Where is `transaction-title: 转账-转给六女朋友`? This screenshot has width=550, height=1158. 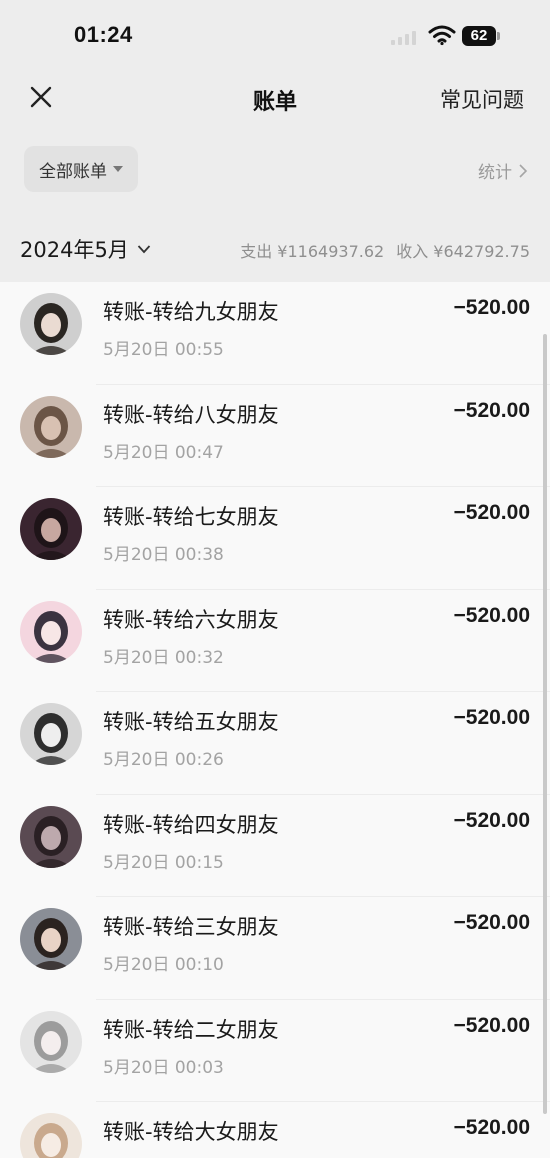
transaction-title: 转账-转给六女朋友 is located at coordinates (191, 619).